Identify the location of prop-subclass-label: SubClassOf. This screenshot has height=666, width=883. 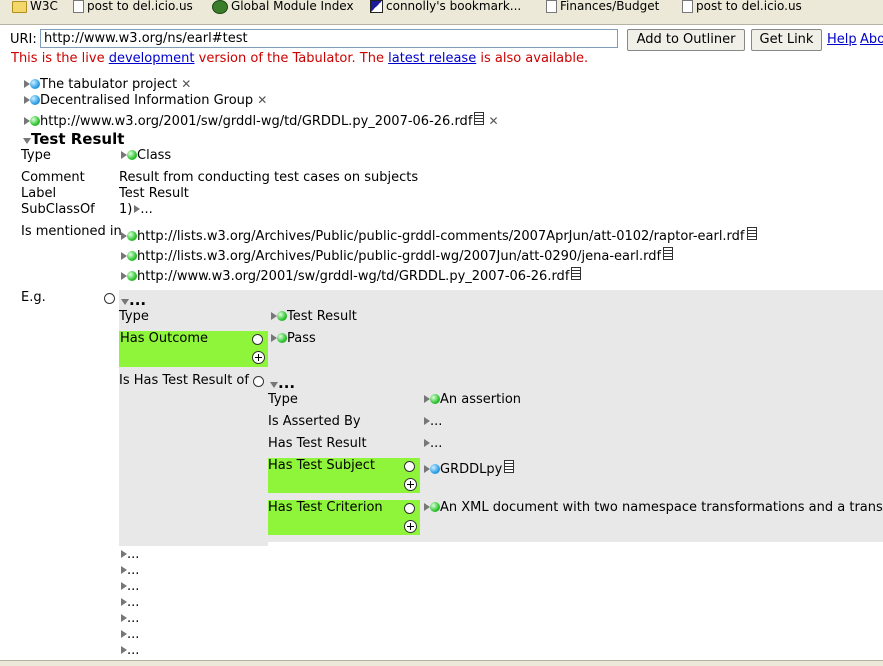
(58, 209).